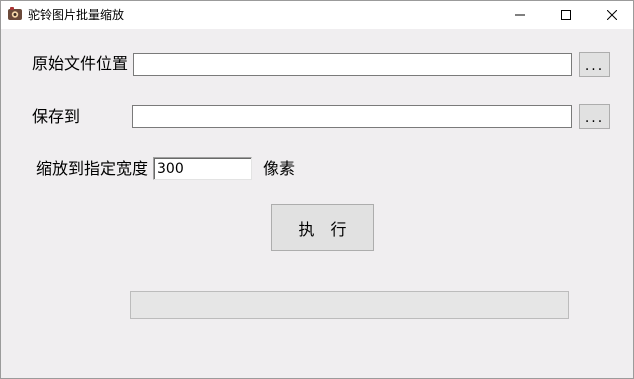 Image resolution: width=634 pixels, height=379 pixels. I want to click on pixel-unit-label: 像素, so click(279, 168).